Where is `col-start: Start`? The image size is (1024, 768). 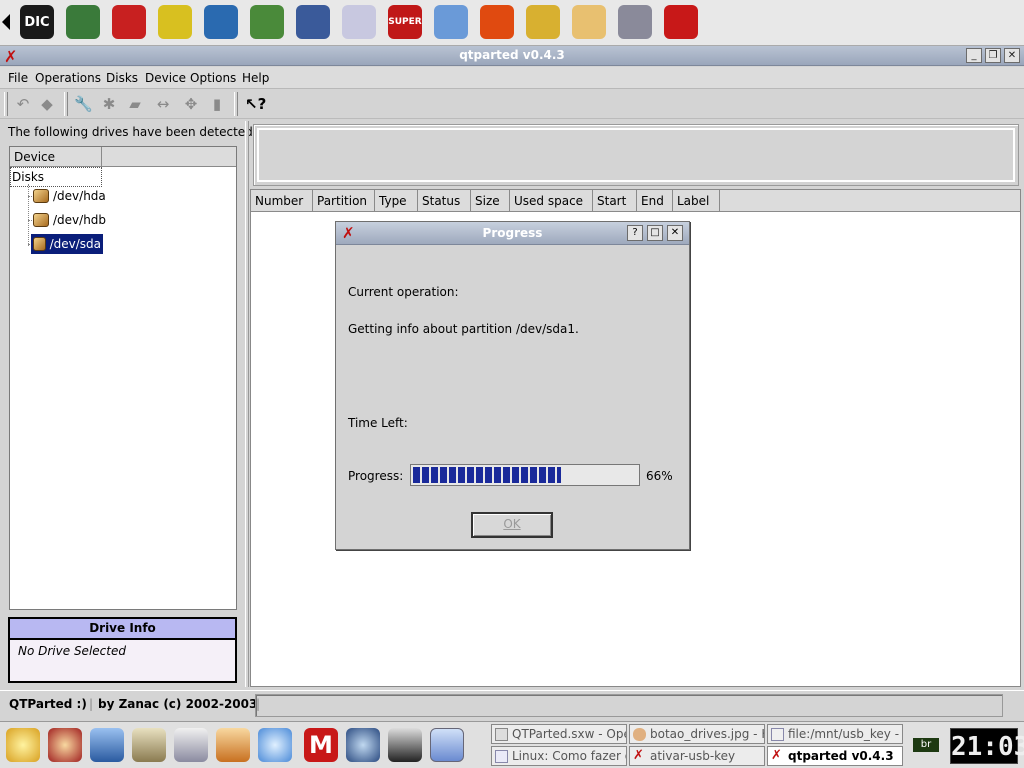 col-start: Start is located at coordinates (615, 201).